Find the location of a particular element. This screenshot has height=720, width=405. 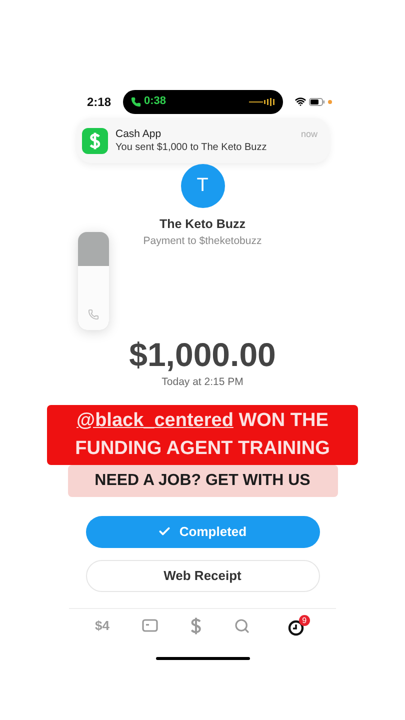

call-timer: 0:38 is located at coordinates (155, 102).